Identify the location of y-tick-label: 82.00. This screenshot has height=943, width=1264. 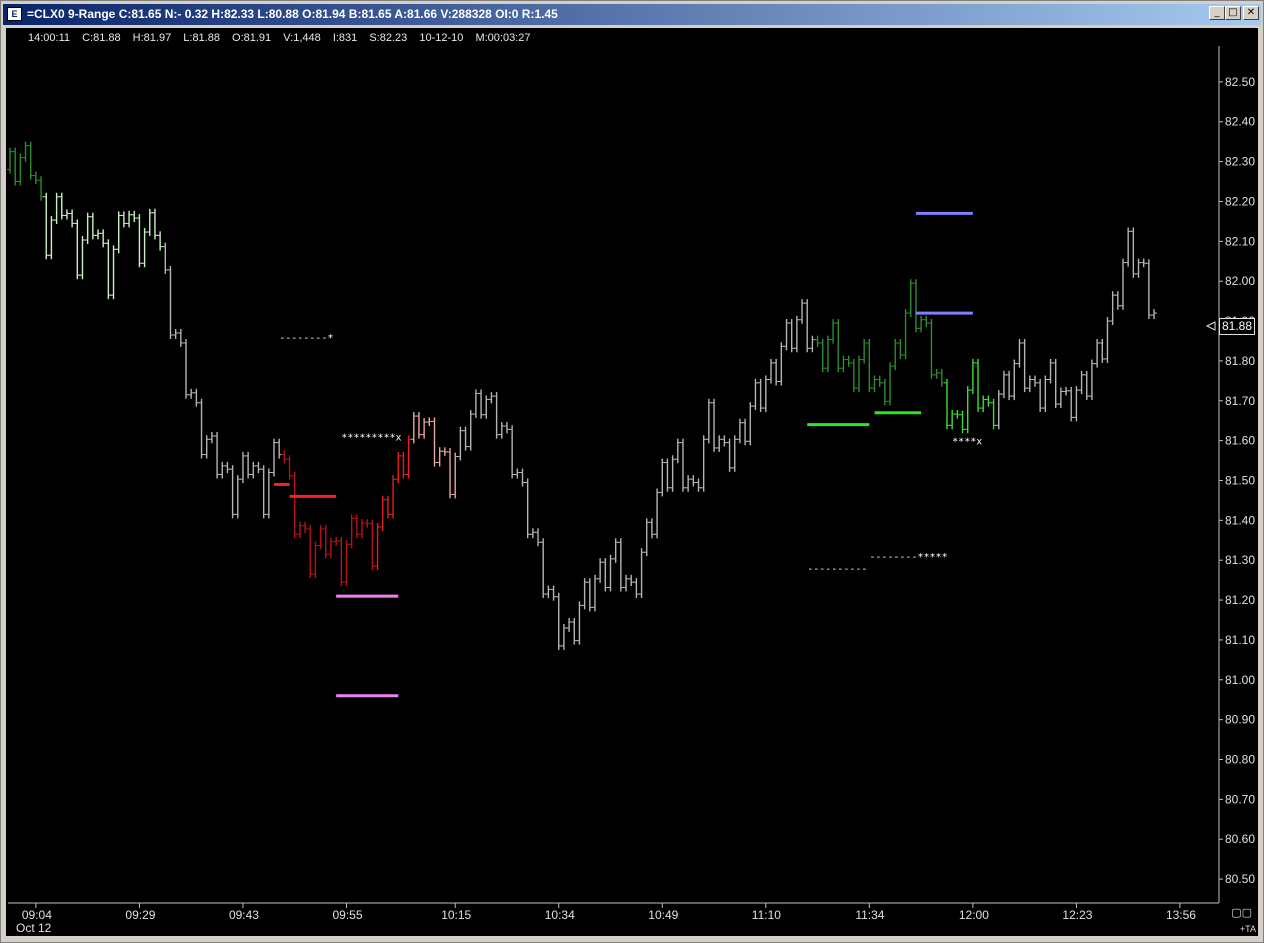
(1240, 281).